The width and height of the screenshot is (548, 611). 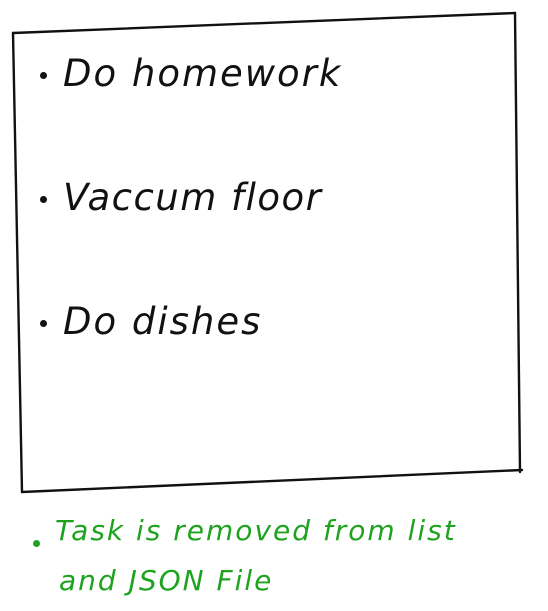 What do you see at coordinates (256, 530) in the screenshot?
I see `annotation-line-1: Task is removed from list` at bounding box center [256, 530].